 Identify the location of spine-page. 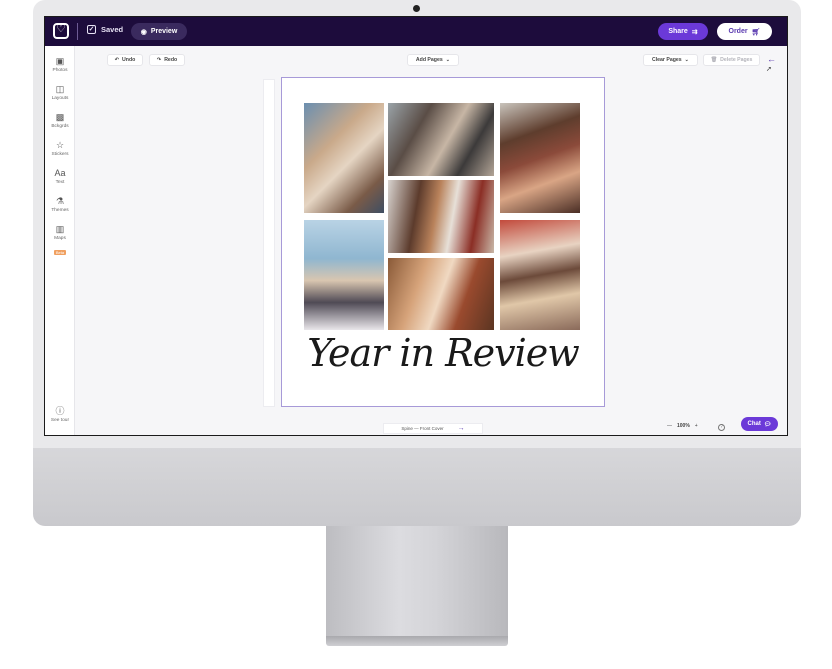
(269, 243).